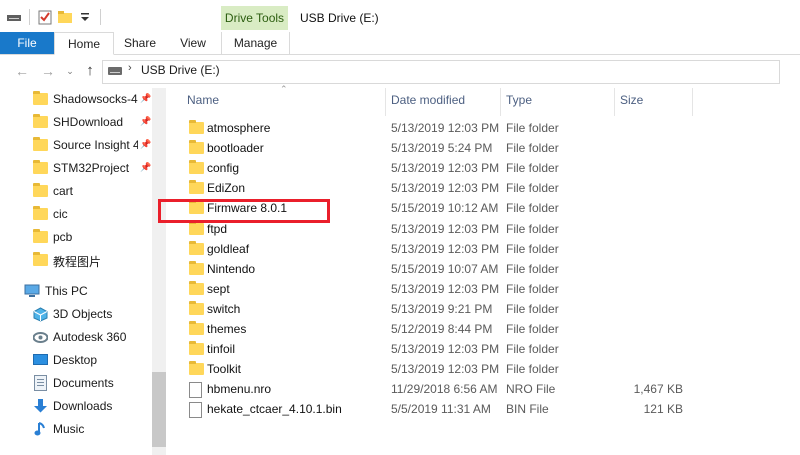 The height and width of the screenshot is (455, 800). Describe the element at coordinates (274, 409) in the screenshot. I see `file-name: hekate_ctcaer_4.10.1.bin` at that location.